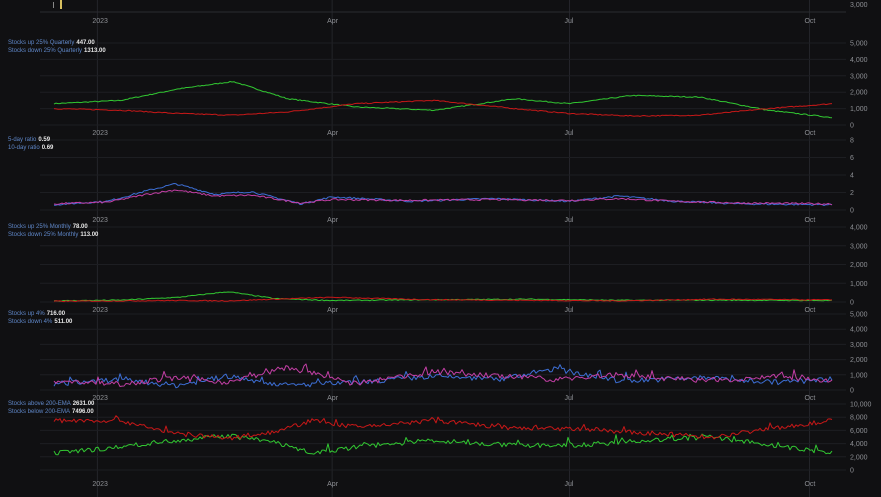  Describe the element at coordinates (80, 227) in the screenshot. I see `series-last-value: 78.00` at that location.